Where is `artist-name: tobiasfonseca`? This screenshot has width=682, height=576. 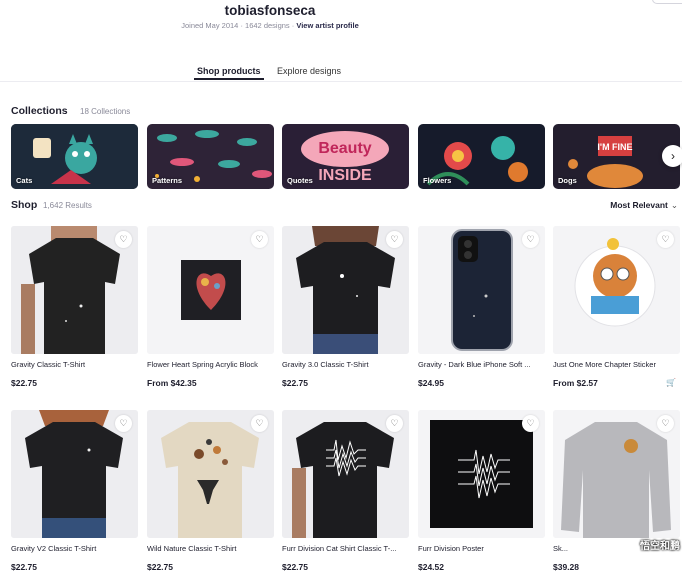 artist-name: tobiasfonseca is located at coordinates (270, 10).